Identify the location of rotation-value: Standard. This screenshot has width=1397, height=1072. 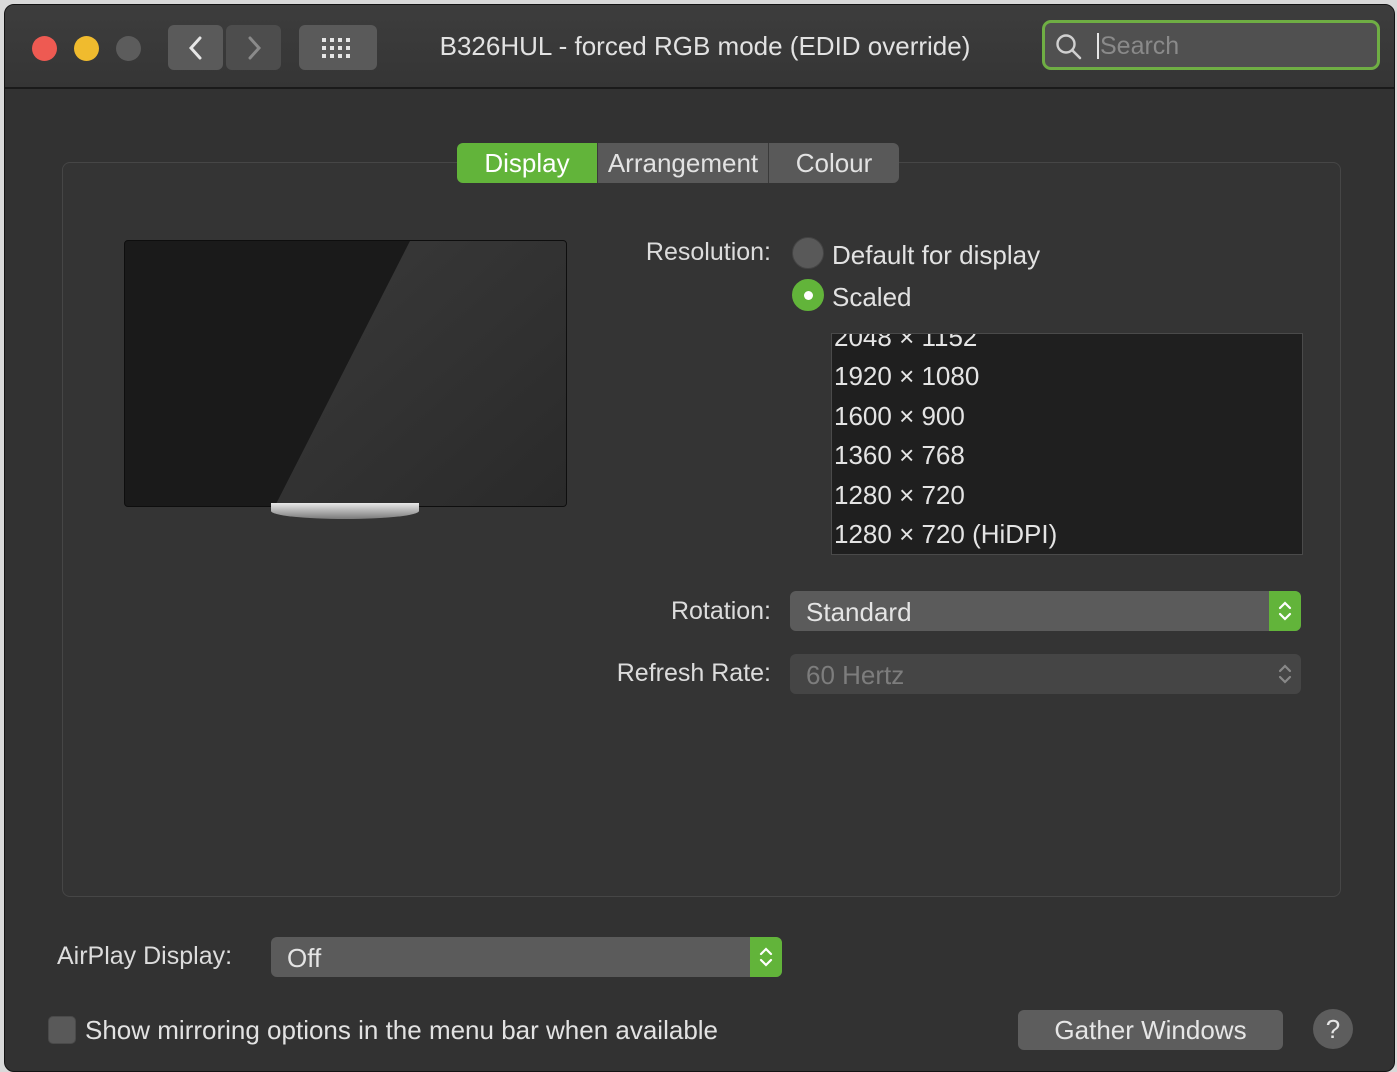
(859, 612).